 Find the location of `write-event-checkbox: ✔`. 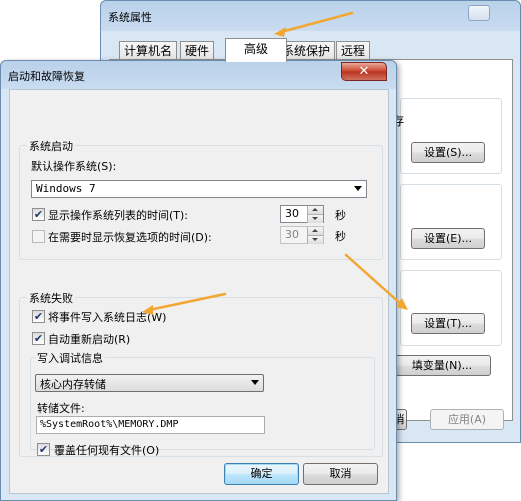

write-event-checkbox: ✔ is located at coordinates (38, 316).